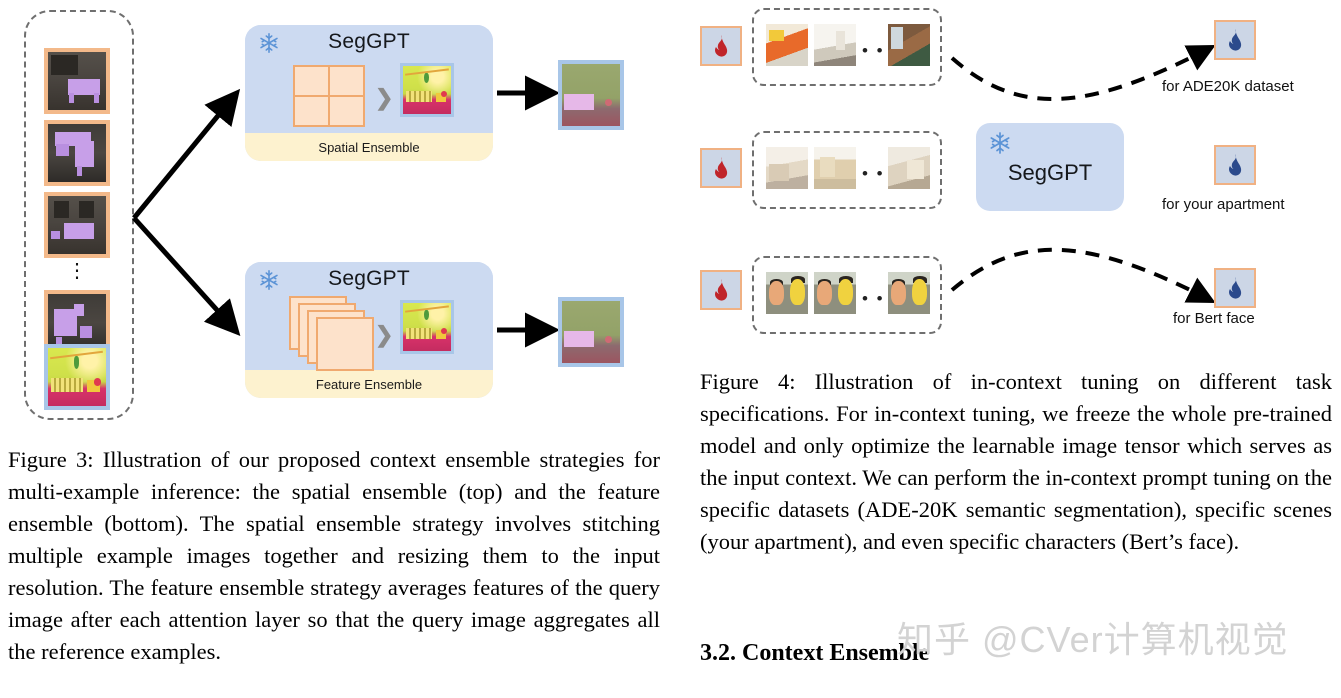 Image resolution: width=1341 pixels, height=698 pixels. I want to click on feature-module-output-thumb, so click(427, 327).